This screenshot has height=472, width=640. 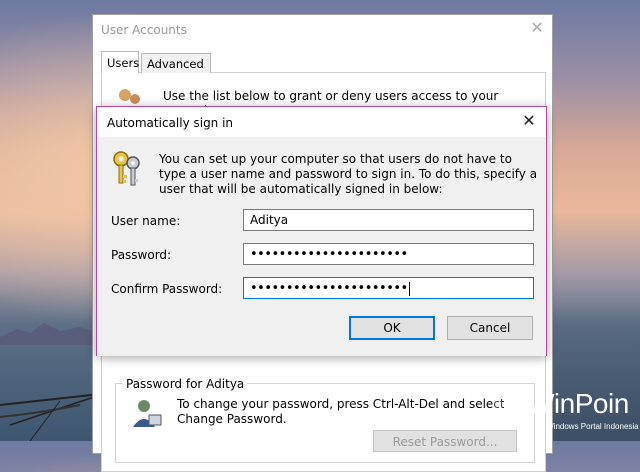 I want to click on username-field: Aditya, so click(x=388, y=220).